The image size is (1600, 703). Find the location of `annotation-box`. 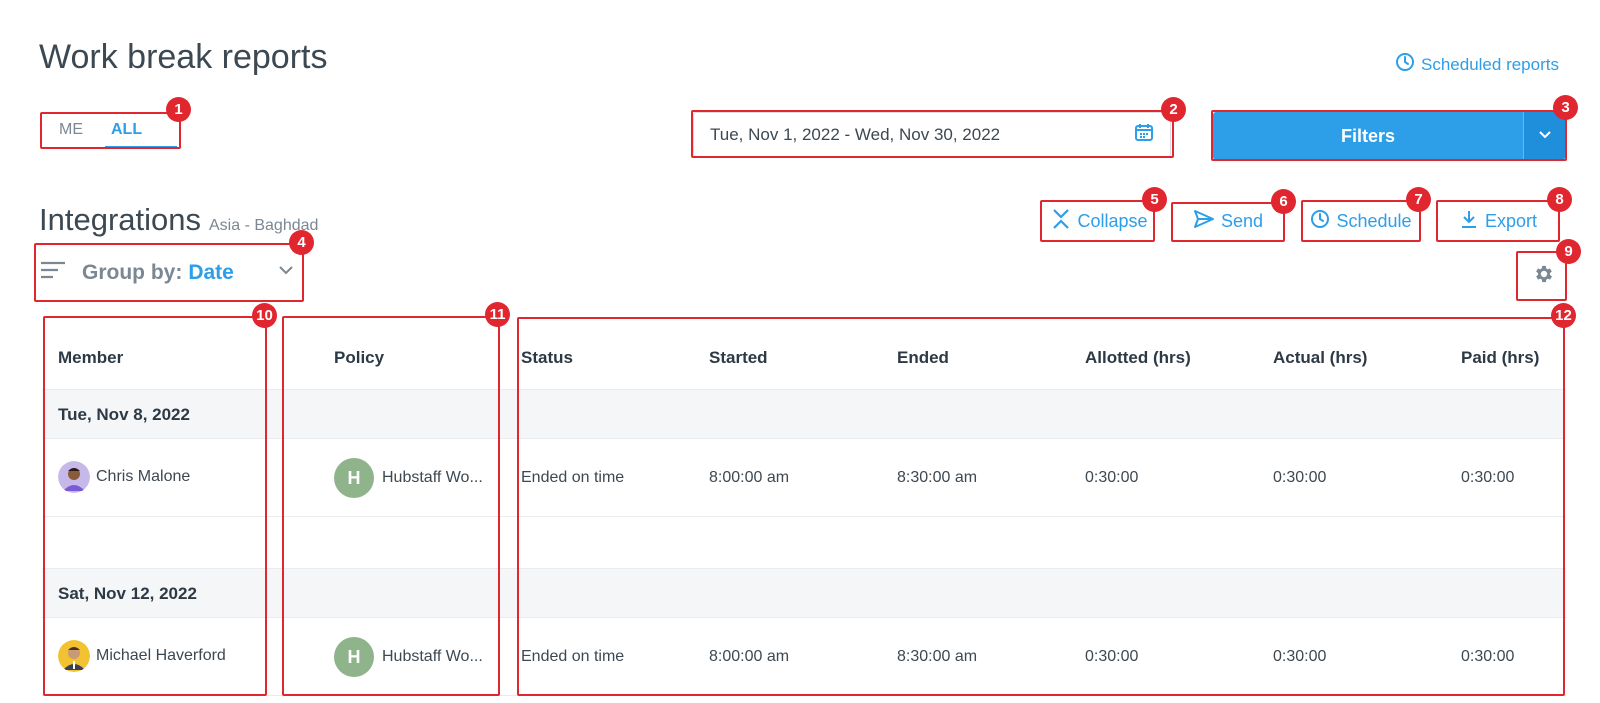

annotation-box is located at coordinates (155, 506).